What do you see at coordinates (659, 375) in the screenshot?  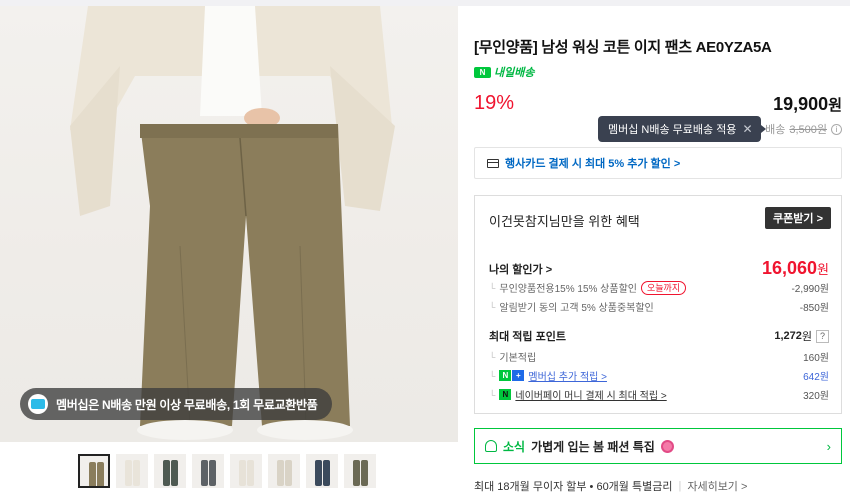 I see `point-detail-row: N+멤버십 추가 적립 > 642원` at bounding box center [659, 375].